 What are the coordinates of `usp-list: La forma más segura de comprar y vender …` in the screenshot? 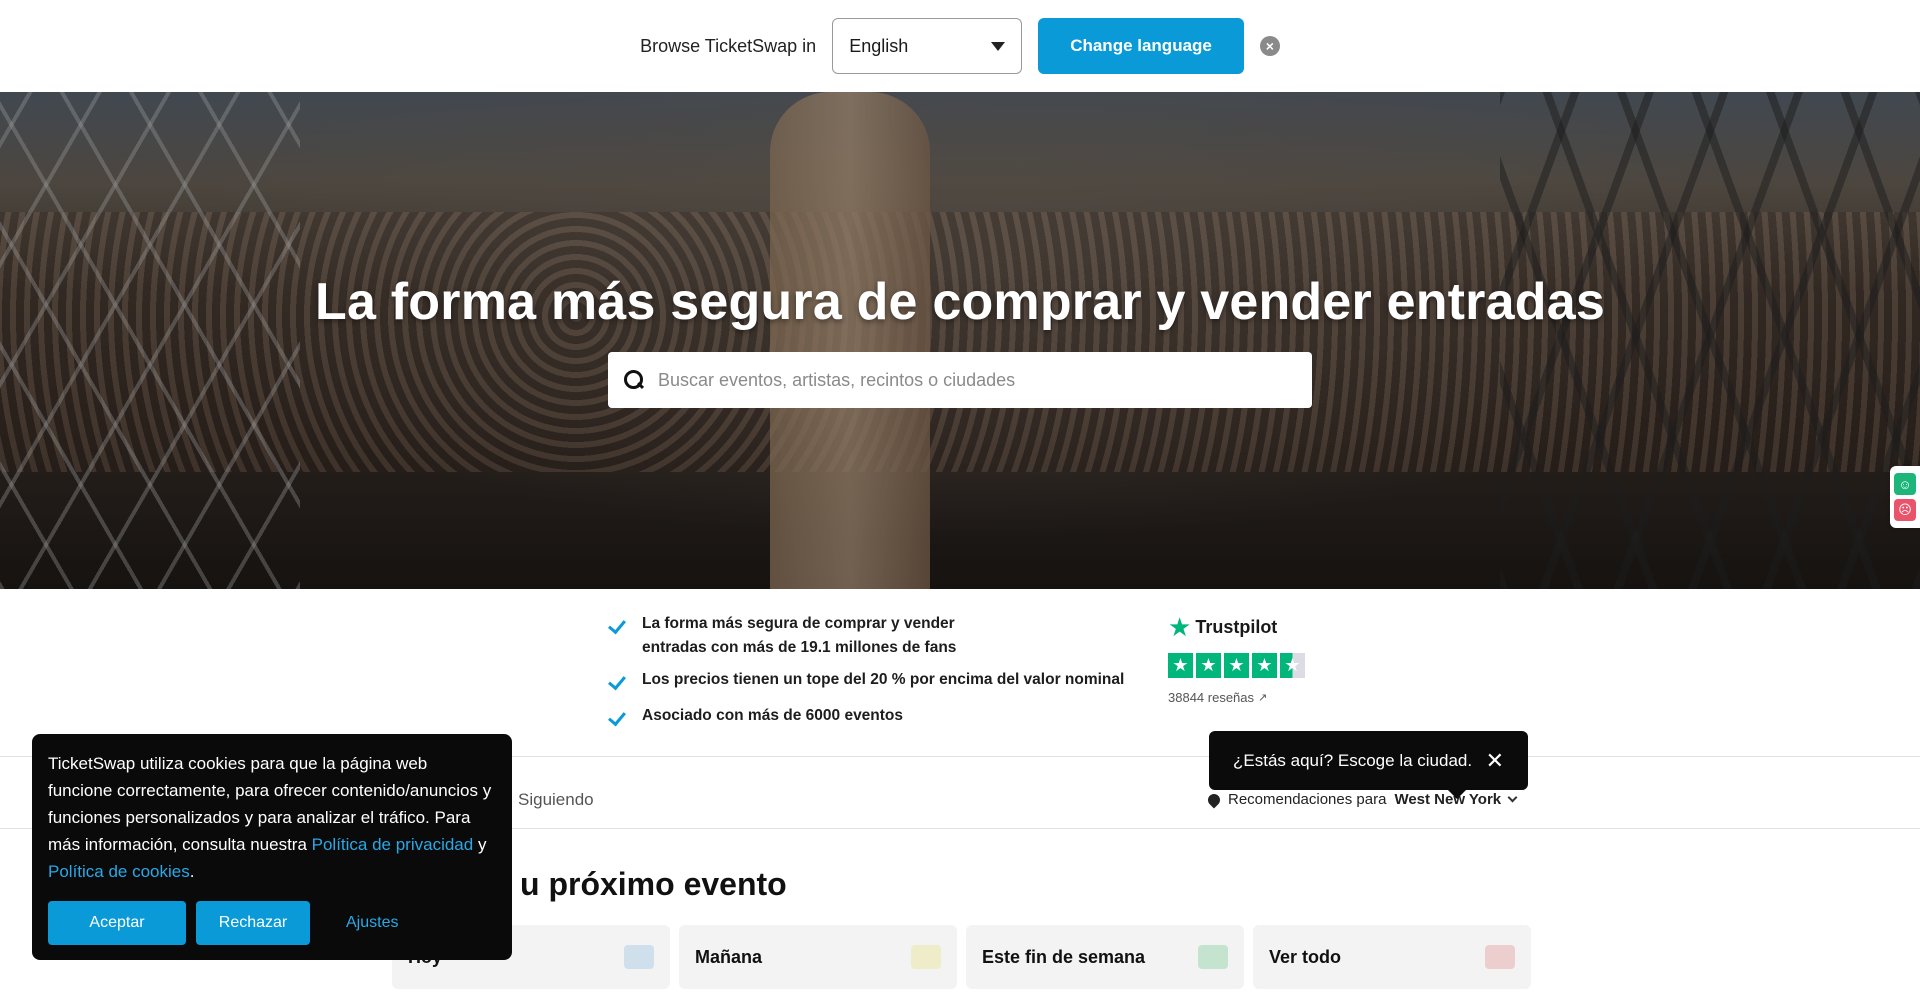 It's located at (878, 676).